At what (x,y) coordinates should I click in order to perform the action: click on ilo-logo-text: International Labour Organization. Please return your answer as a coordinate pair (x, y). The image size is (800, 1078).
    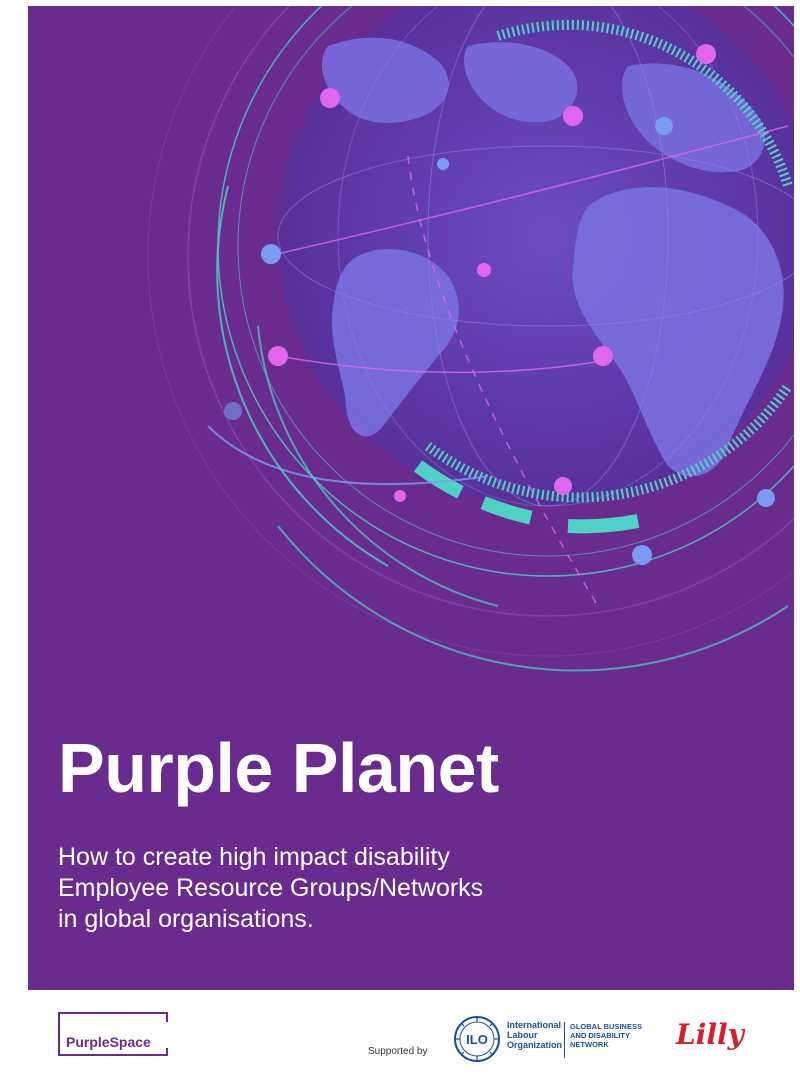
    Looking at the image, I should click on (534, 1035).